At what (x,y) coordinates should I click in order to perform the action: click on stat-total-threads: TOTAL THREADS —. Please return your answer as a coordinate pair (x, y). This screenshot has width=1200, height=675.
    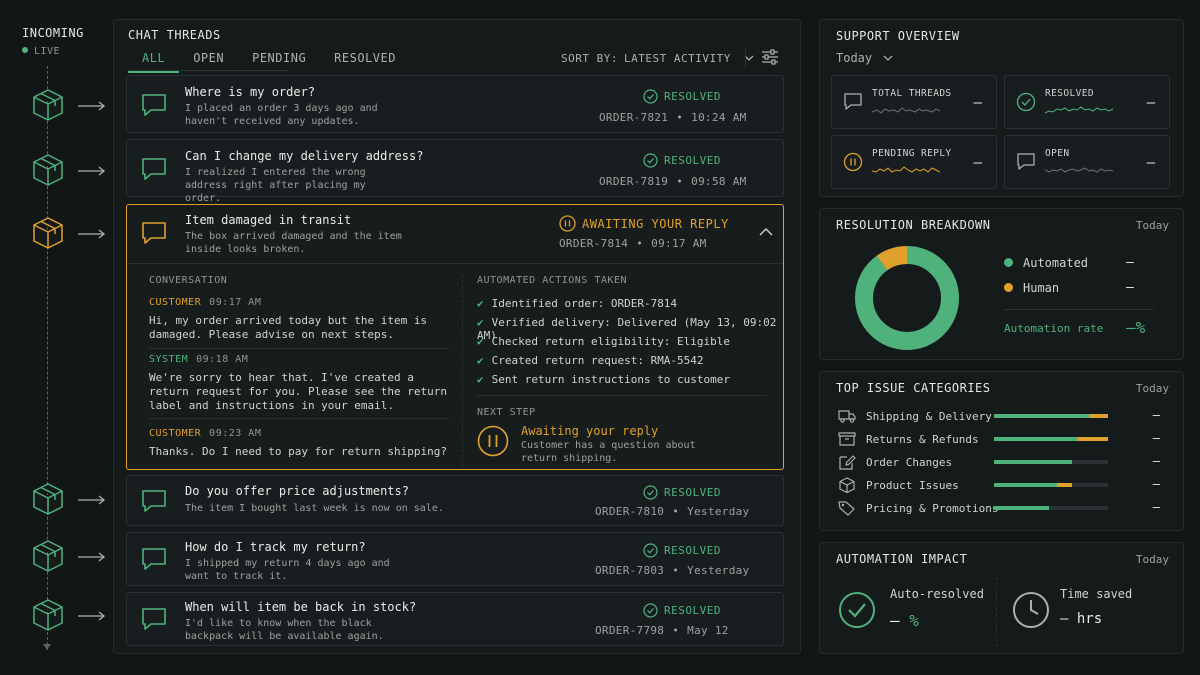
    Looking at the image, I should click on (914, 102).